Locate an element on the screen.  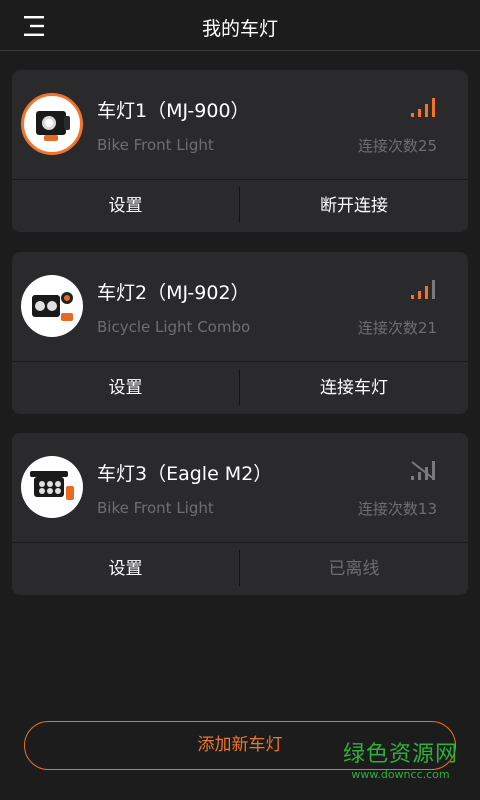
connection-count: 连接次数25 is located at coordinates (397, 146).